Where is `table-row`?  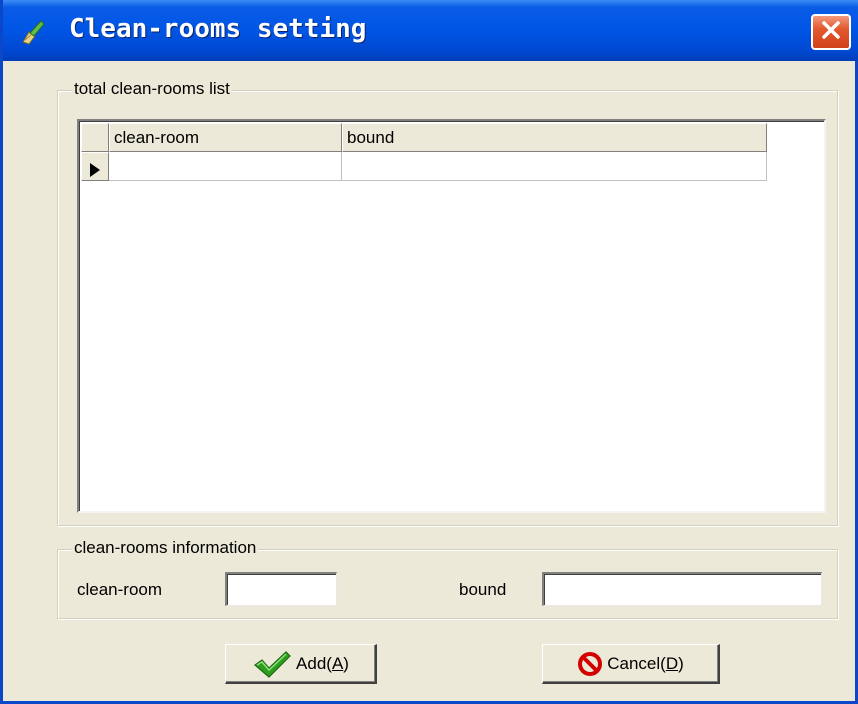
table-row is located at coordinates (424, 166).